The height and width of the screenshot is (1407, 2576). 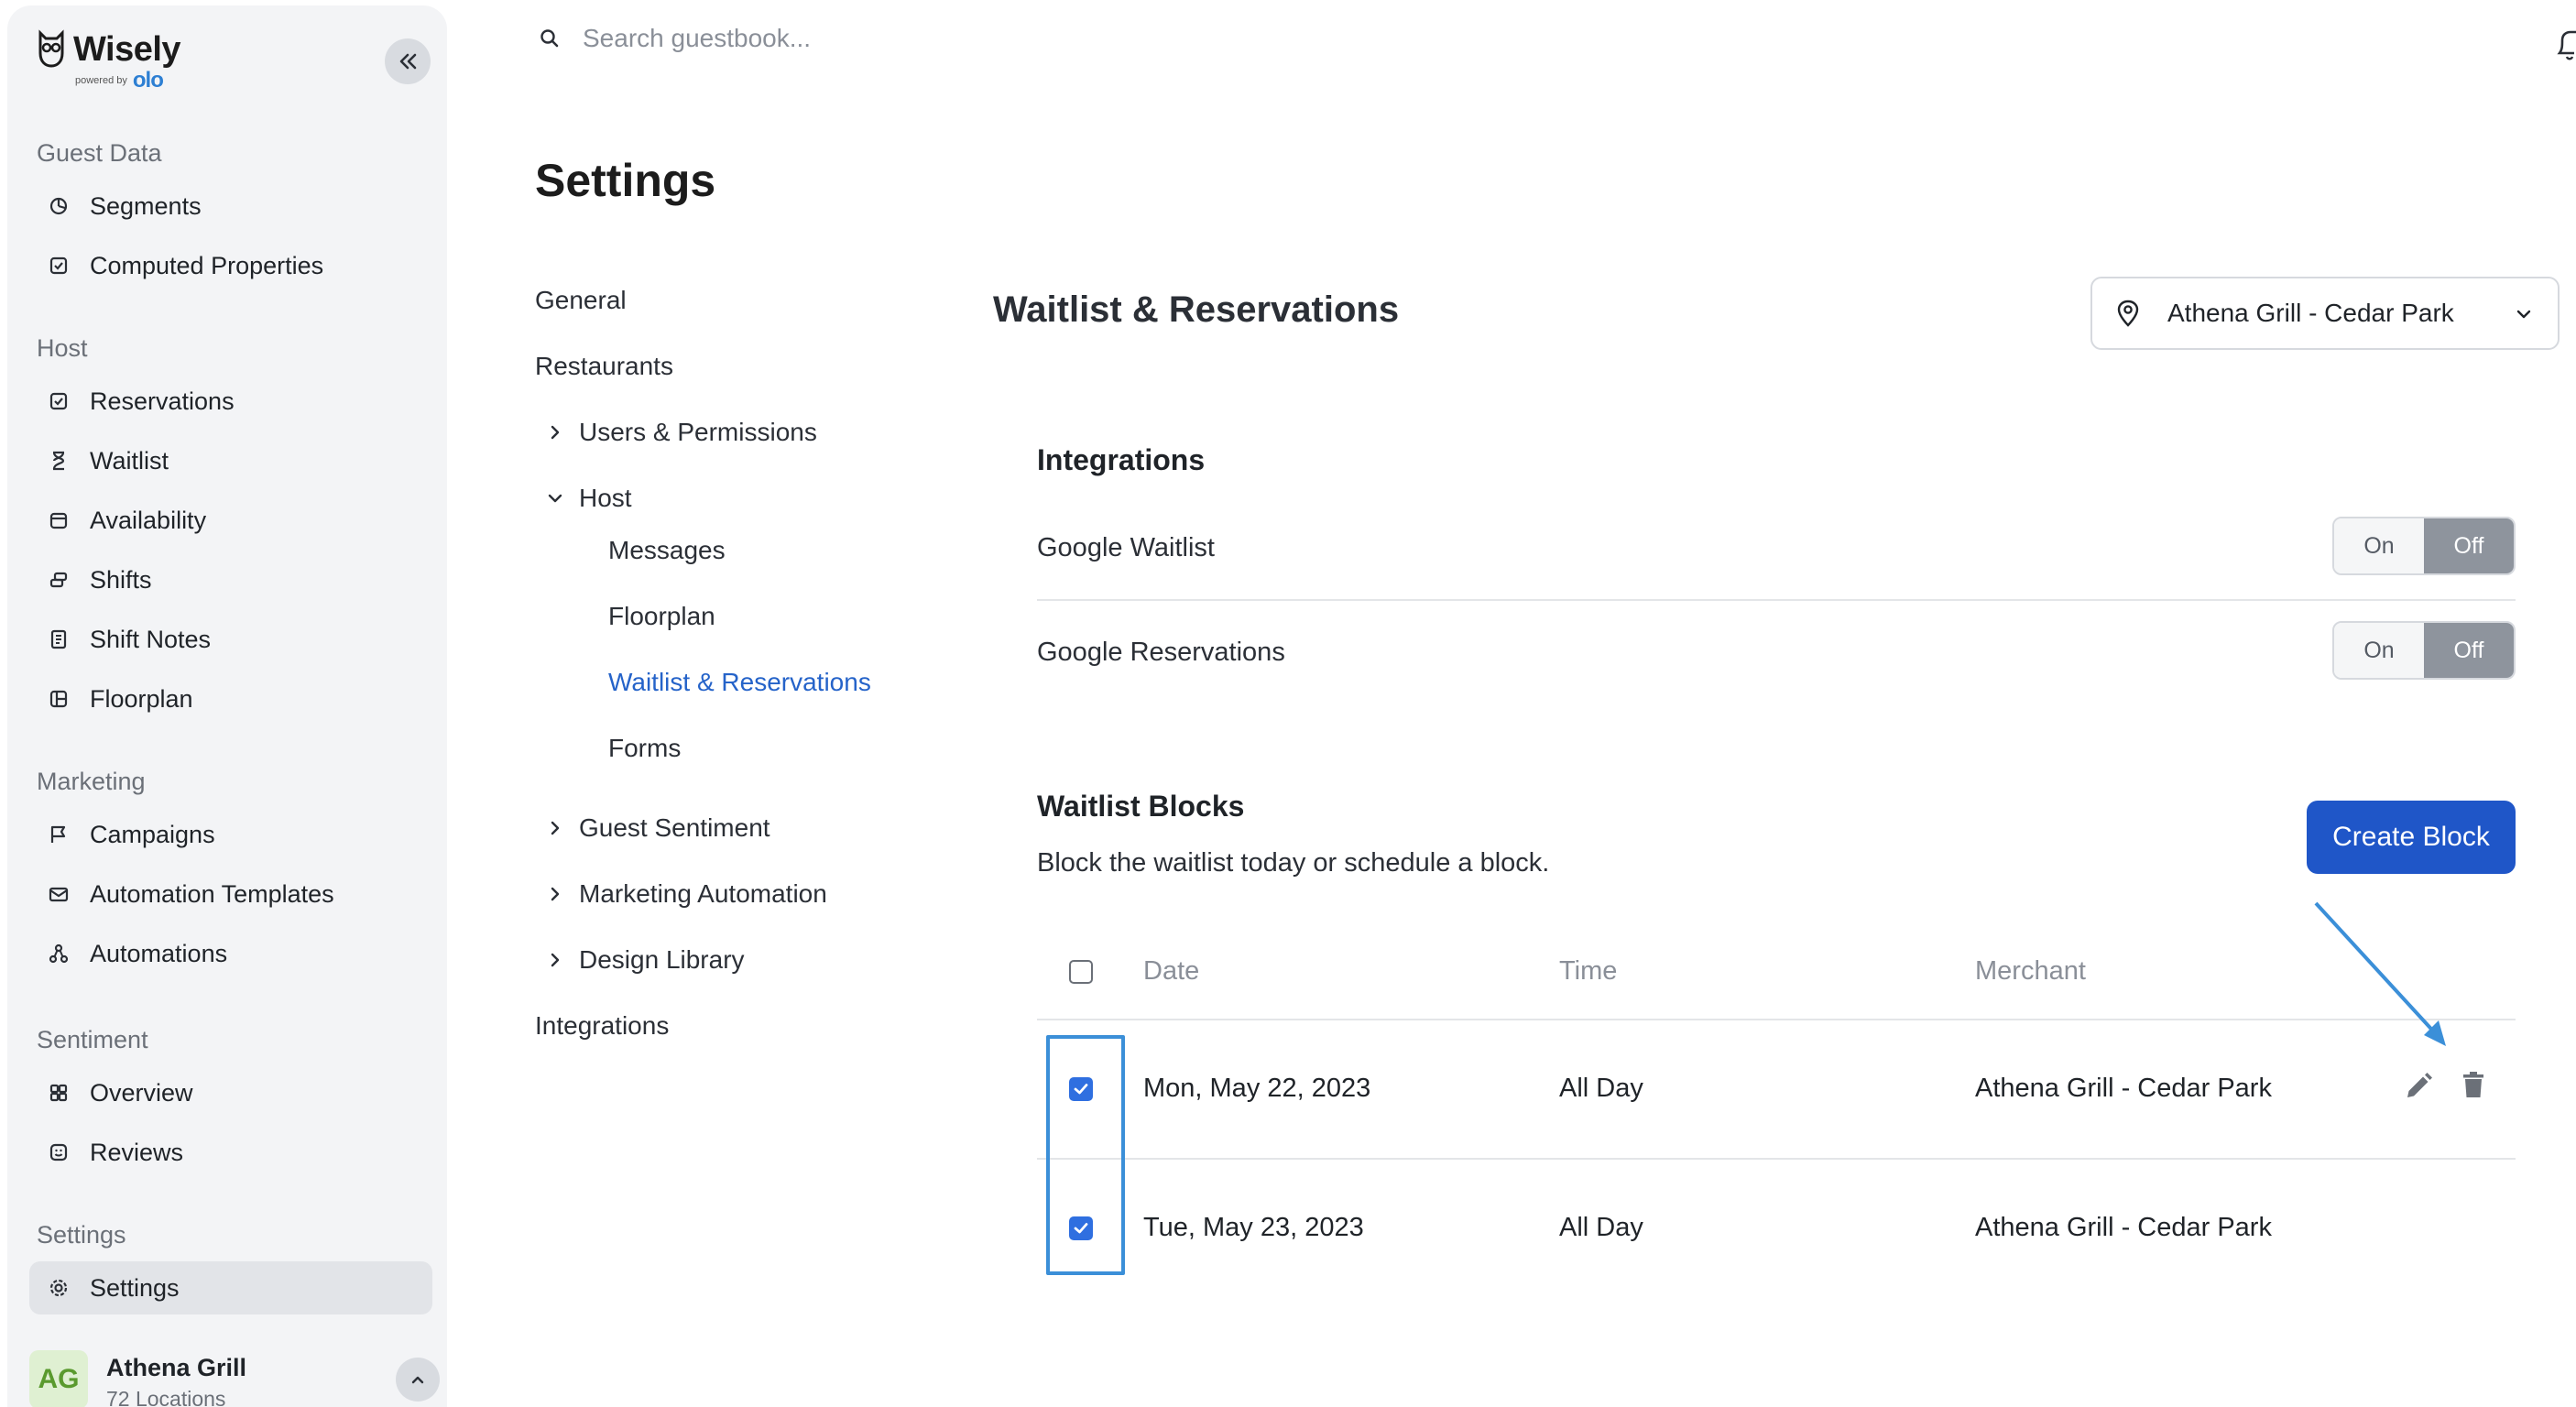 What do you see at coordinates (59, 699) in the screenshot?
I see `floorplan-icon` at bounding box center [59, 699].